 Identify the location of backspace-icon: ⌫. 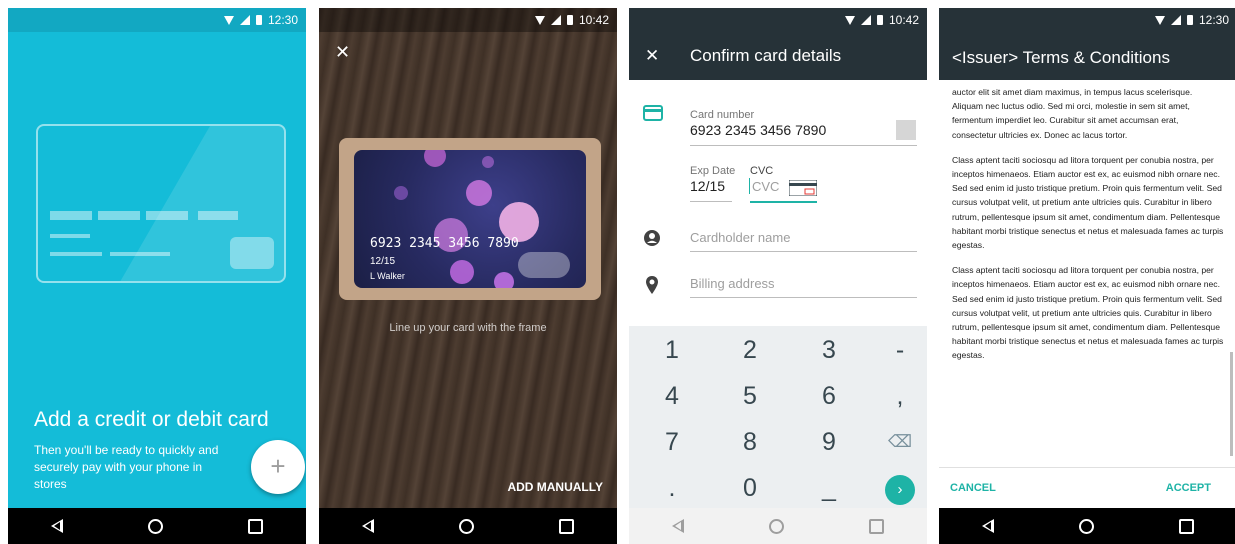
(895, 442).